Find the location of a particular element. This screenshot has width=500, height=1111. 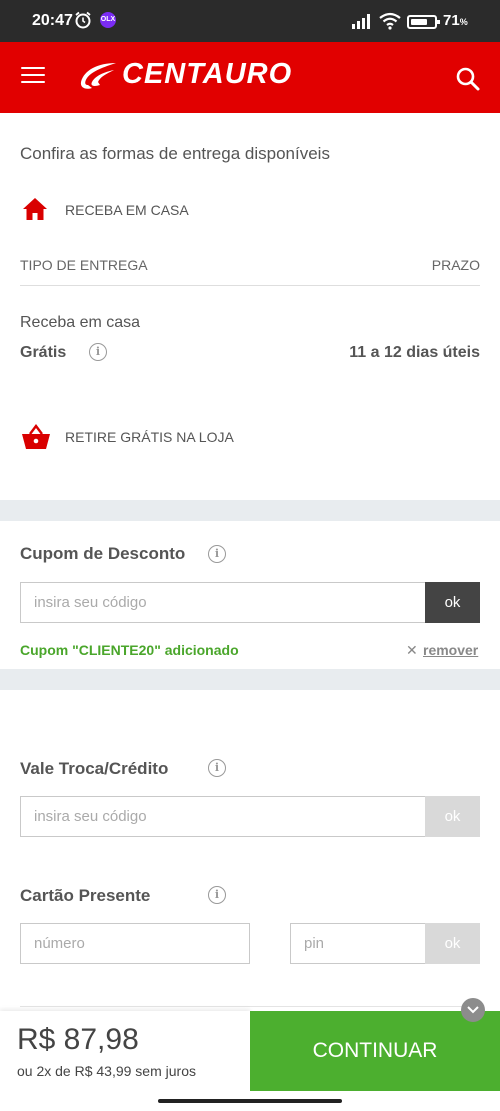

home-delivery-option: RECEBA EM CASA is located at coordinates (127, 210).